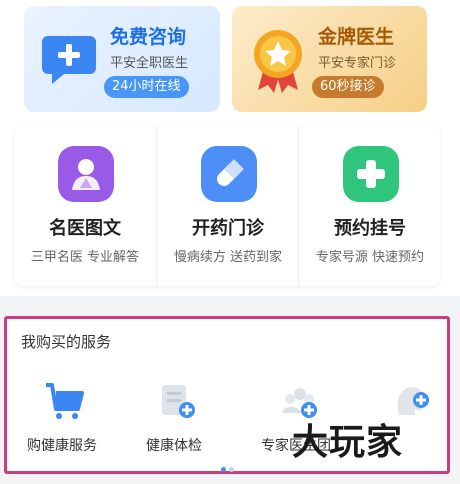 This screenshot has height=484, width=460. Describe the element at coordinates (174, 446) in the screenshot. I see `item-label: 健康体检` at that location.